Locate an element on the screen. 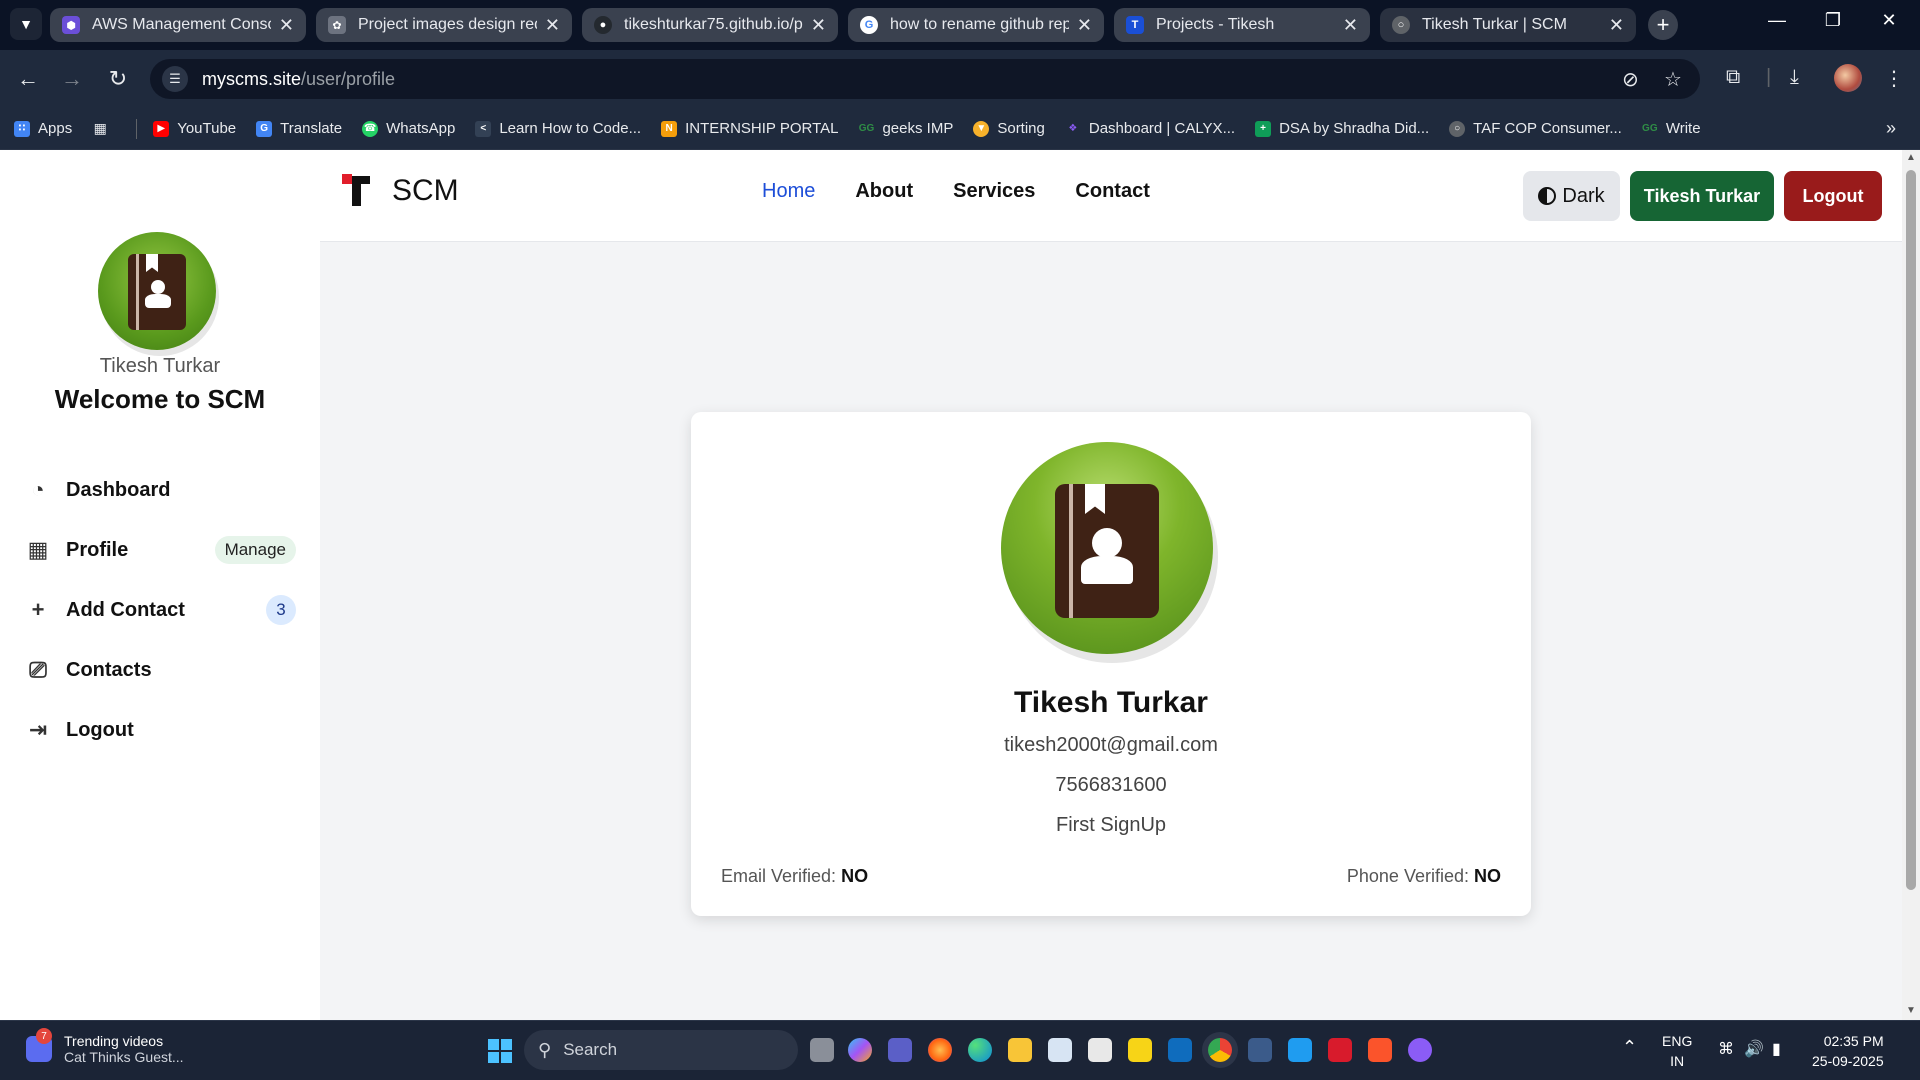 This screenshot has width=1920, height=1080. bookmark-apps: ∷ Apps is located at coordinates (43, 128).